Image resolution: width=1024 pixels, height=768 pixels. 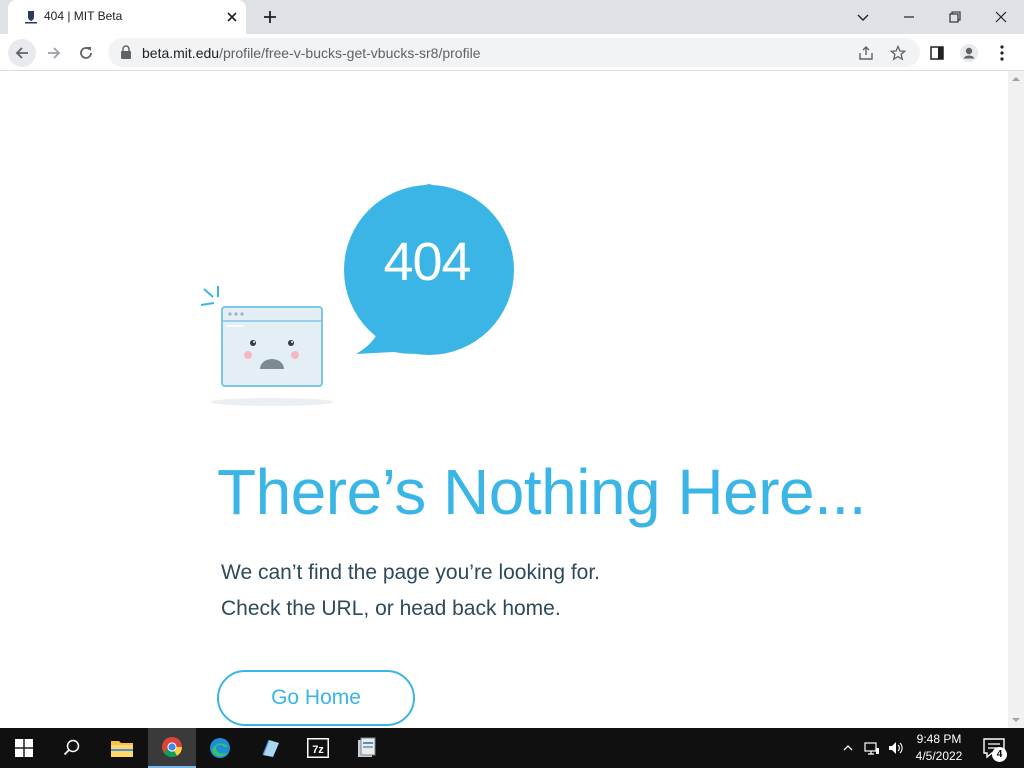 I want to click on menu-button, so click(x=1002, y=53).